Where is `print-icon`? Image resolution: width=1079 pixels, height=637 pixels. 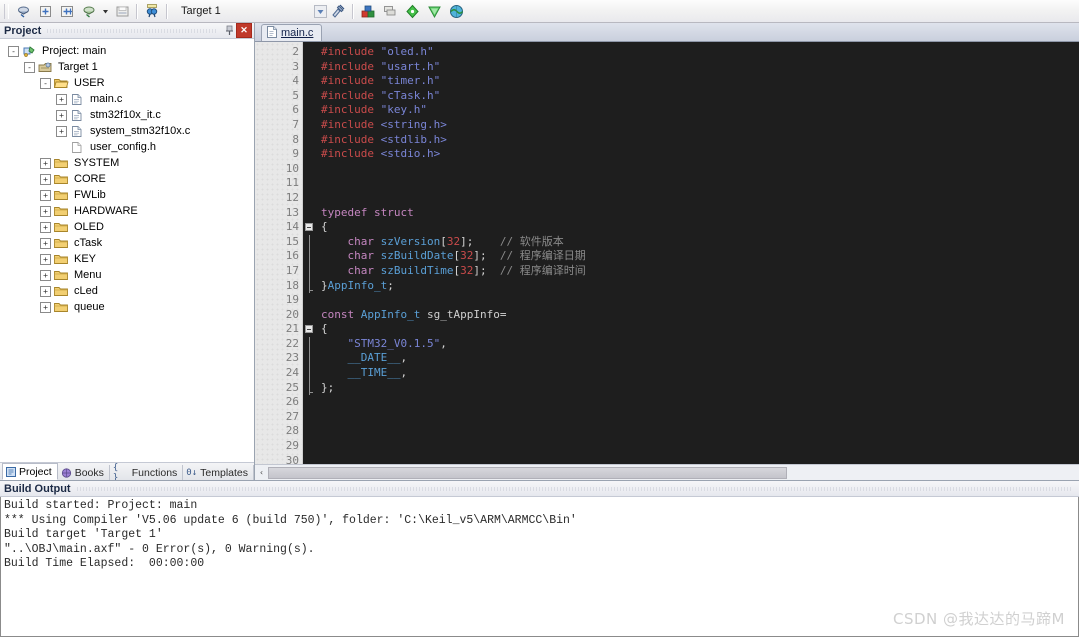 print-icon is located at coordinates (122, 11).